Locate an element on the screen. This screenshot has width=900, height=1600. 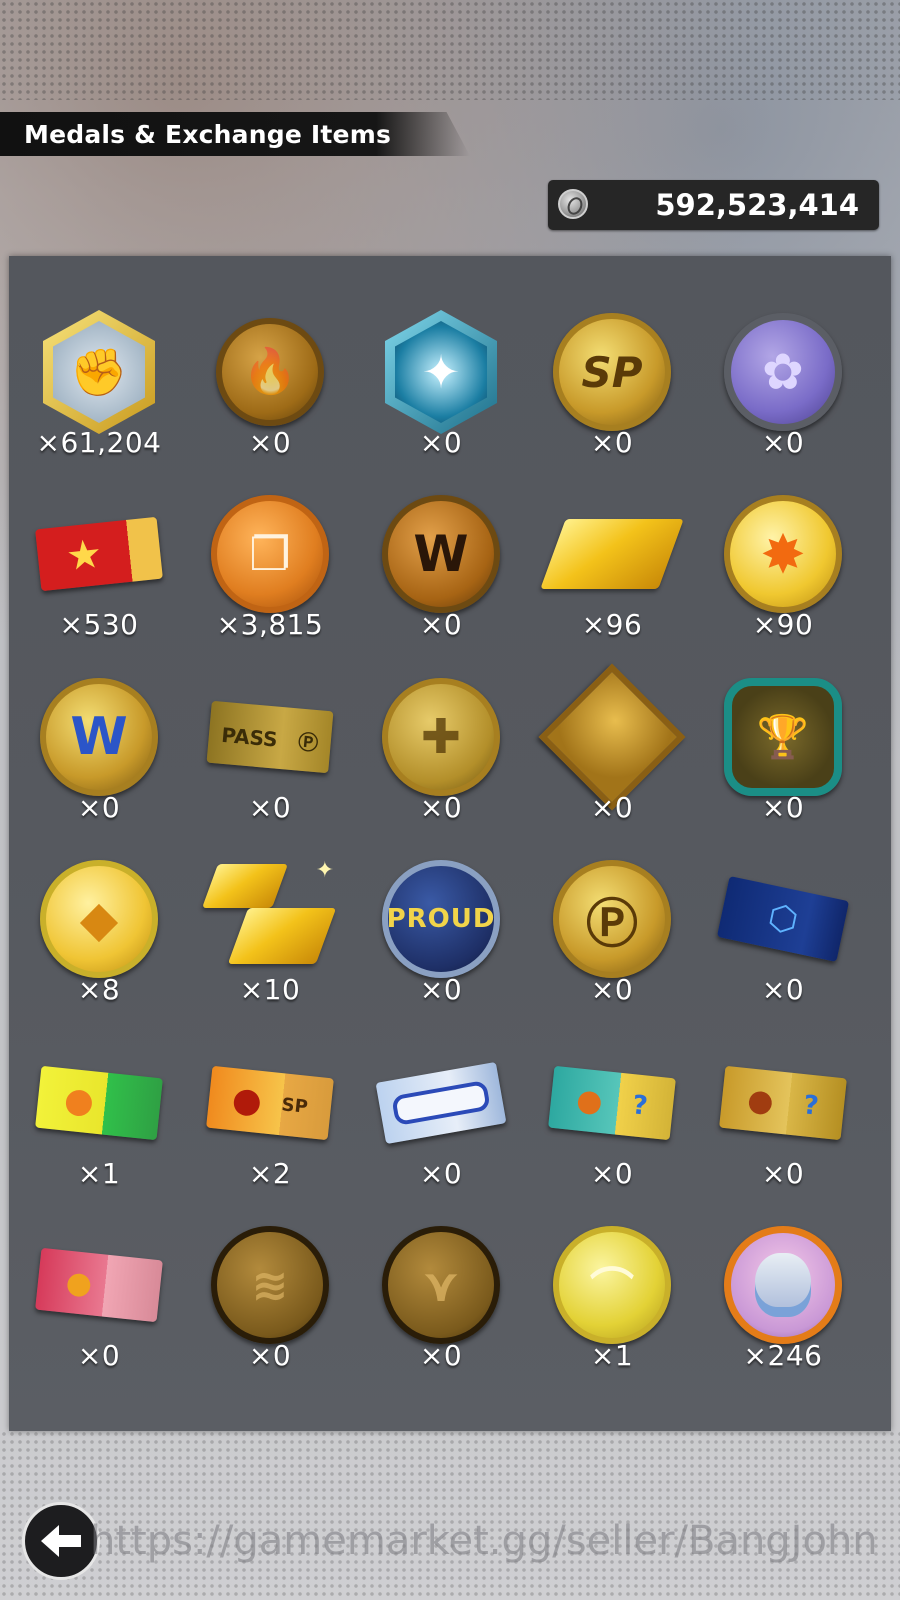
pass-ticket-icon: PASS Ⓟ is located at coordinates (270, 737).